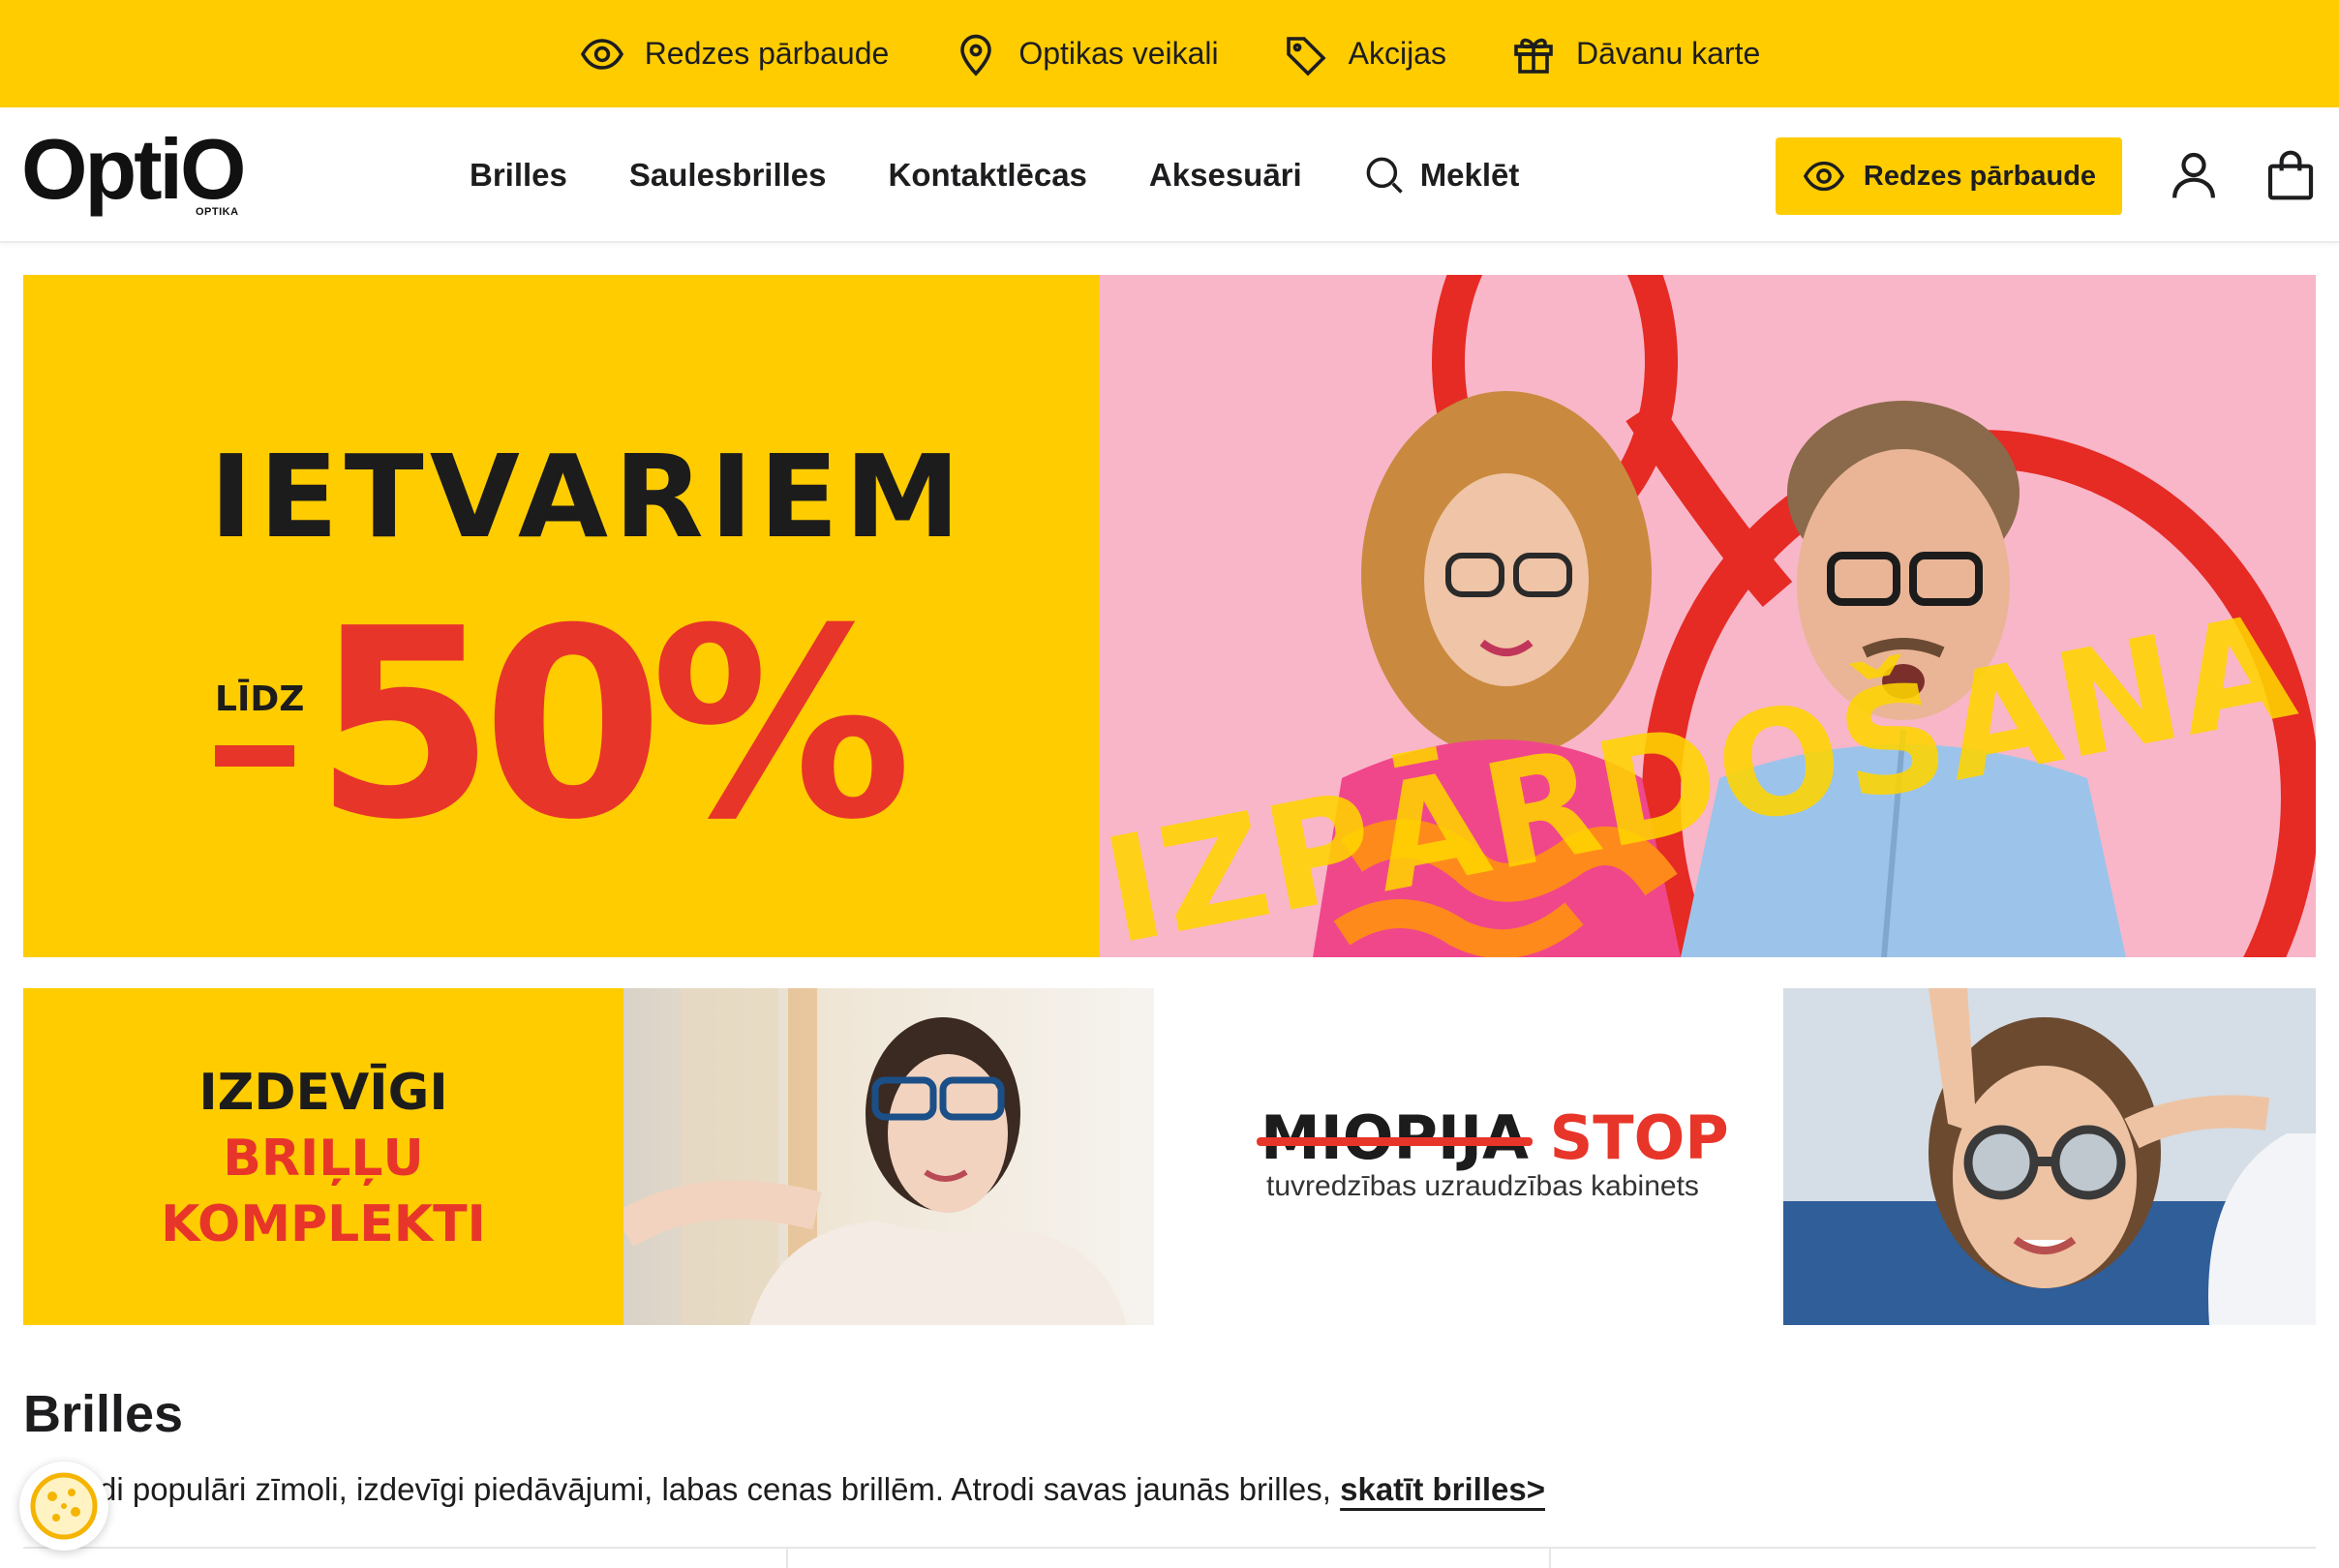  I want to click on child-eye-exam-photo, so click(2049, 1156).